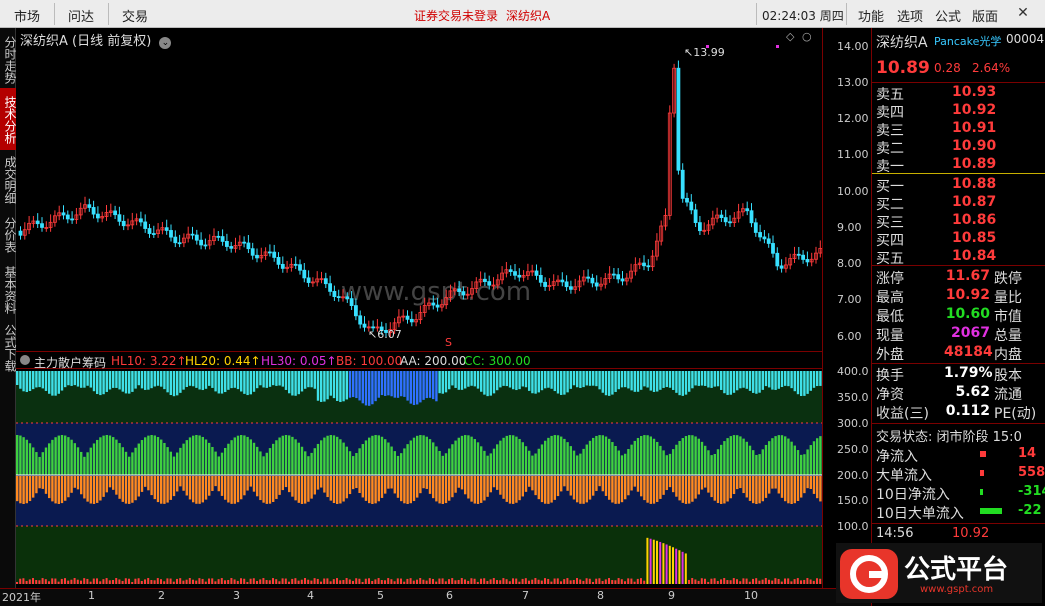 The image size is (1045, 606). What do you see at coordinates (910, 15) in the screenshot?
I see `menu-options: 选项` at bounding box center [910, 15].